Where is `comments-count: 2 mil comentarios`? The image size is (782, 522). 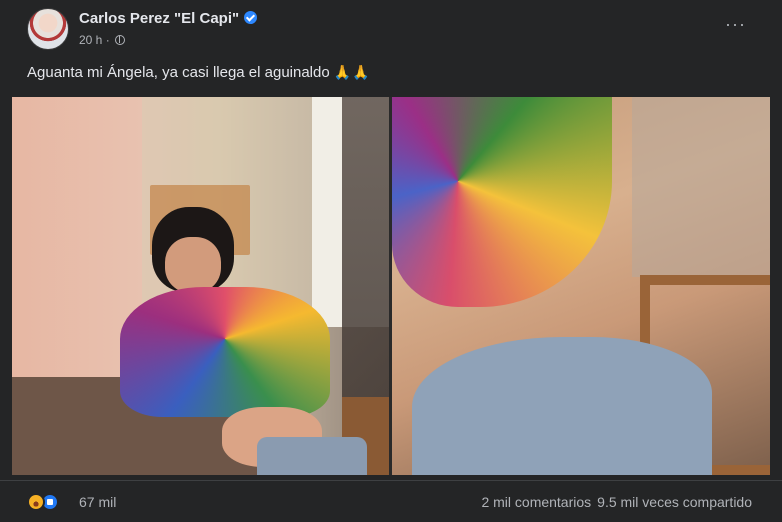
comments-count: 2 mil comentarios is located at coordinates (536, 502).